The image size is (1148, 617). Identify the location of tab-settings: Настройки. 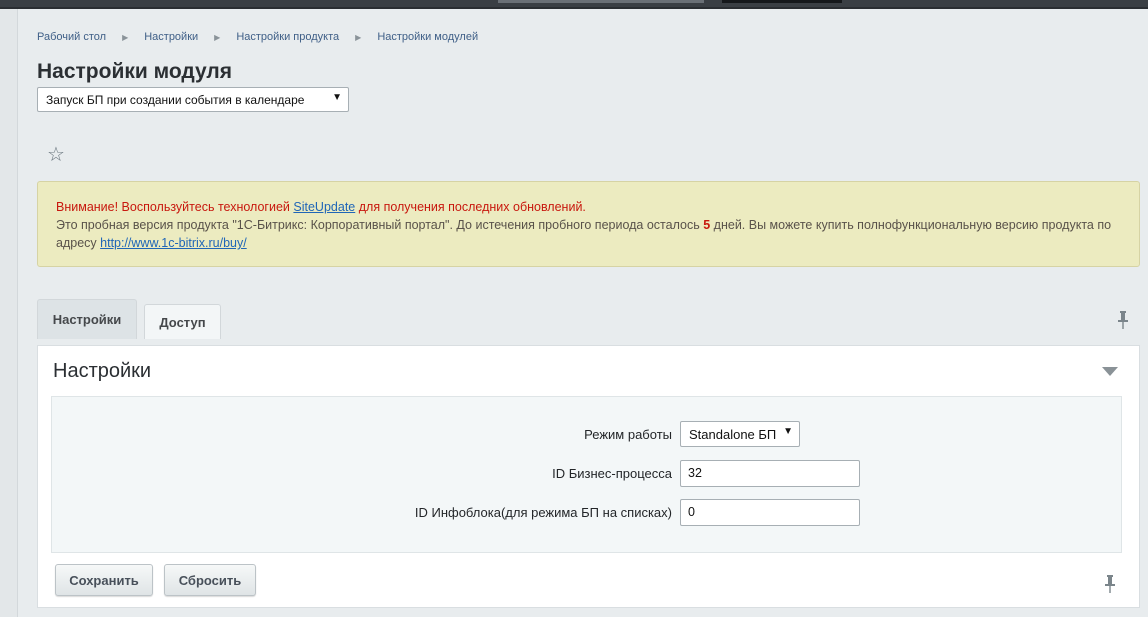
(87, 319).